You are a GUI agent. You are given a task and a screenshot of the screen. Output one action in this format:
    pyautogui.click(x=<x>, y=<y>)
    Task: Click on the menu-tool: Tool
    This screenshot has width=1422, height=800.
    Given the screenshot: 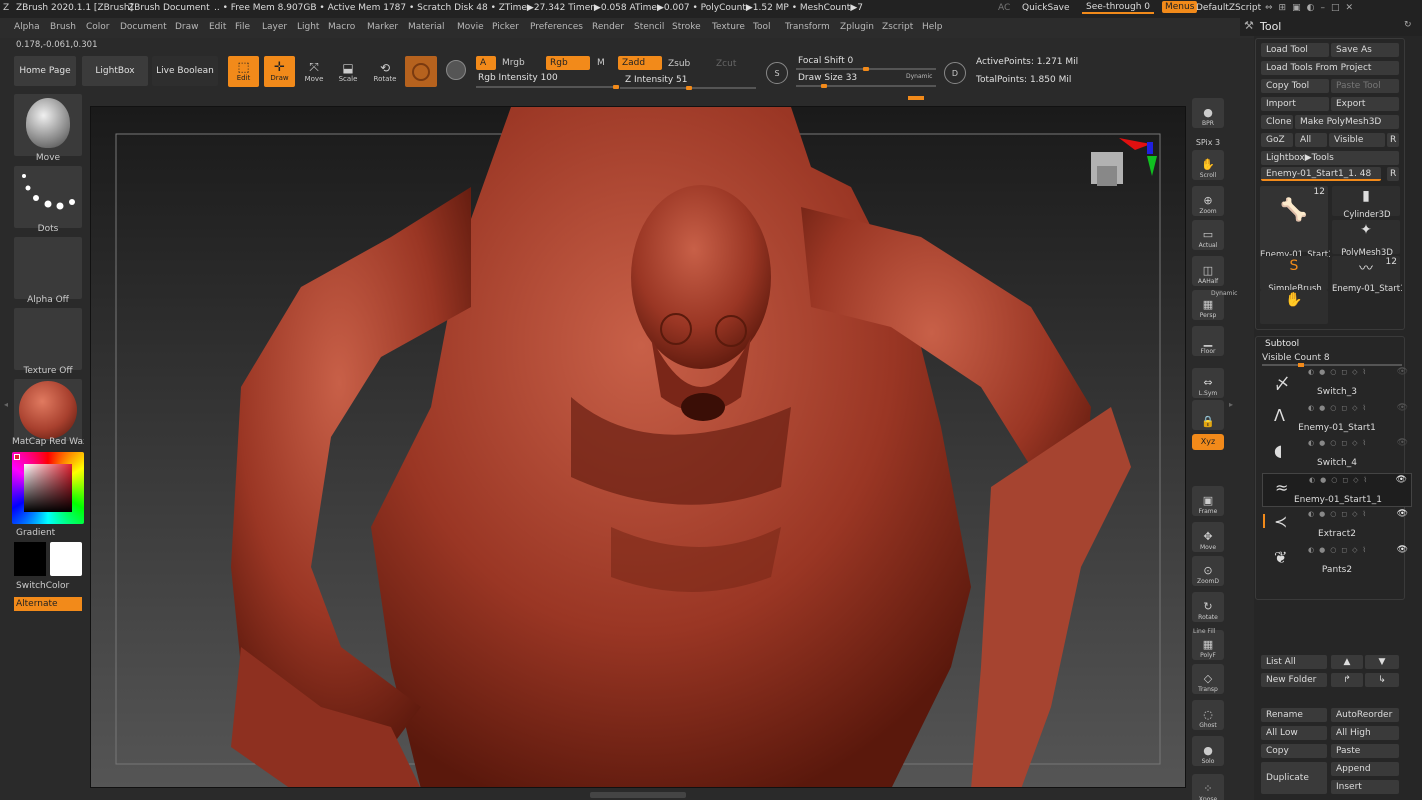 What is the action you would take?
    pyautogui.click(x=761, y=27)
    